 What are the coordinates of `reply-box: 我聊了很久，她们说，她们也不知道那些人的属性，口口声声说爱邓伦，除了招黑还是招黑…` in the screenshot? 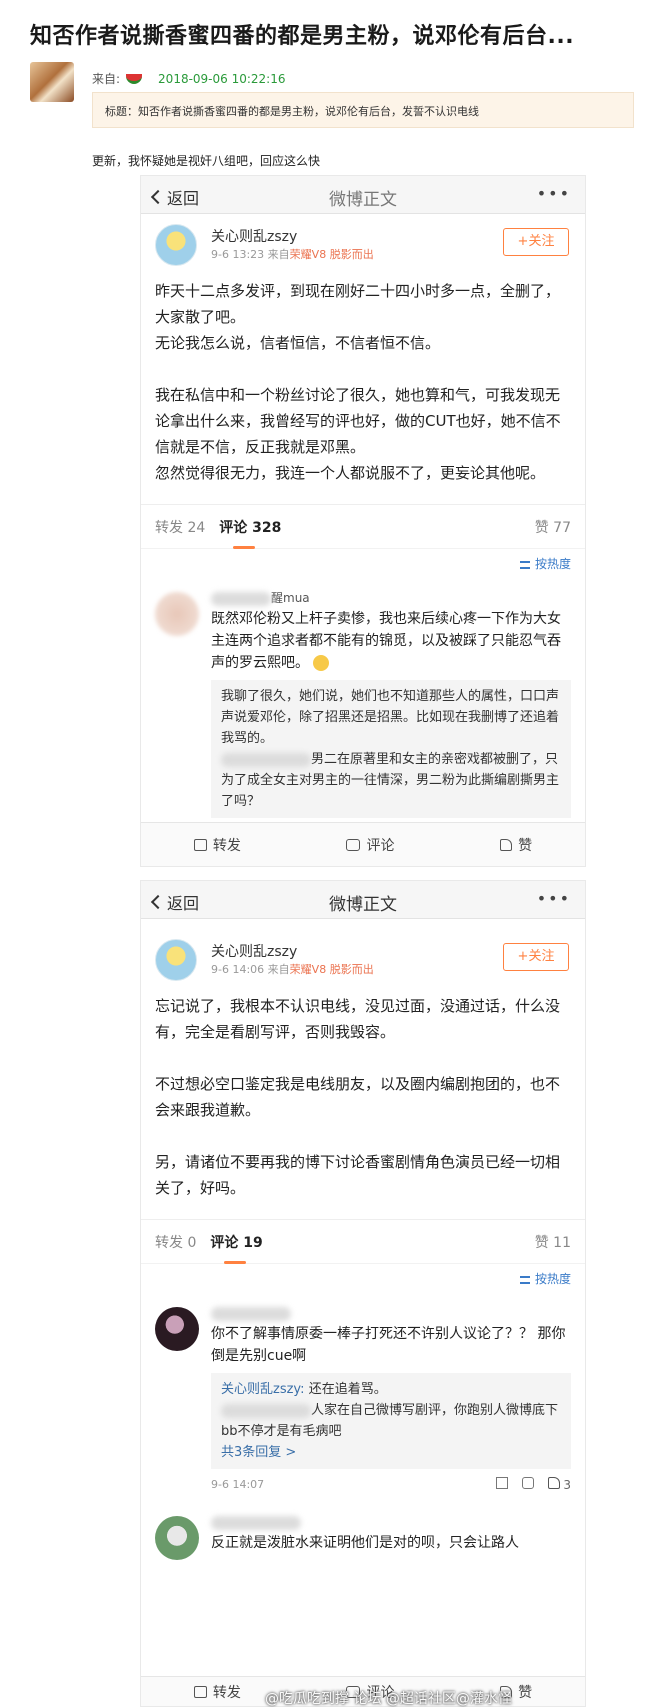 It's located at (391, 749).